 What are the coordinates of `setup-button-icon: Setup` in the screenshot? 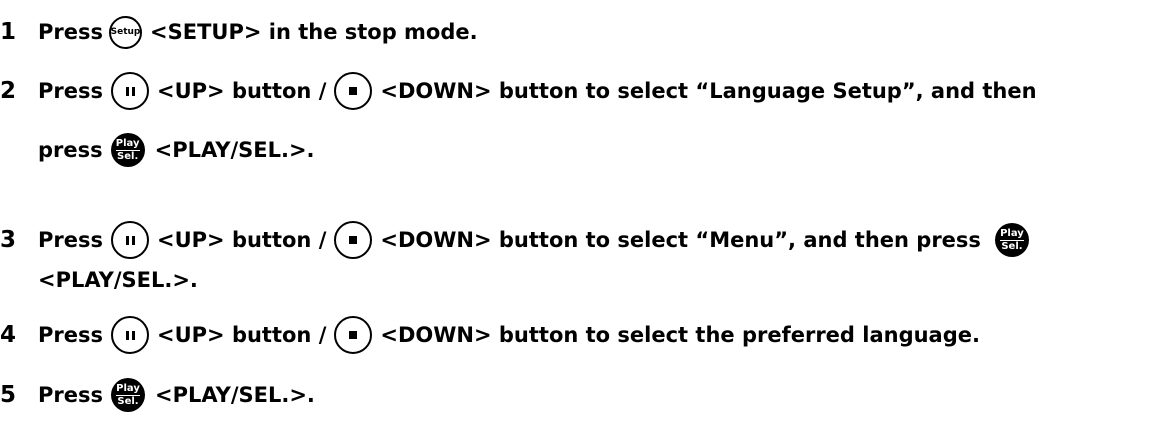 It's located at (125, 32).